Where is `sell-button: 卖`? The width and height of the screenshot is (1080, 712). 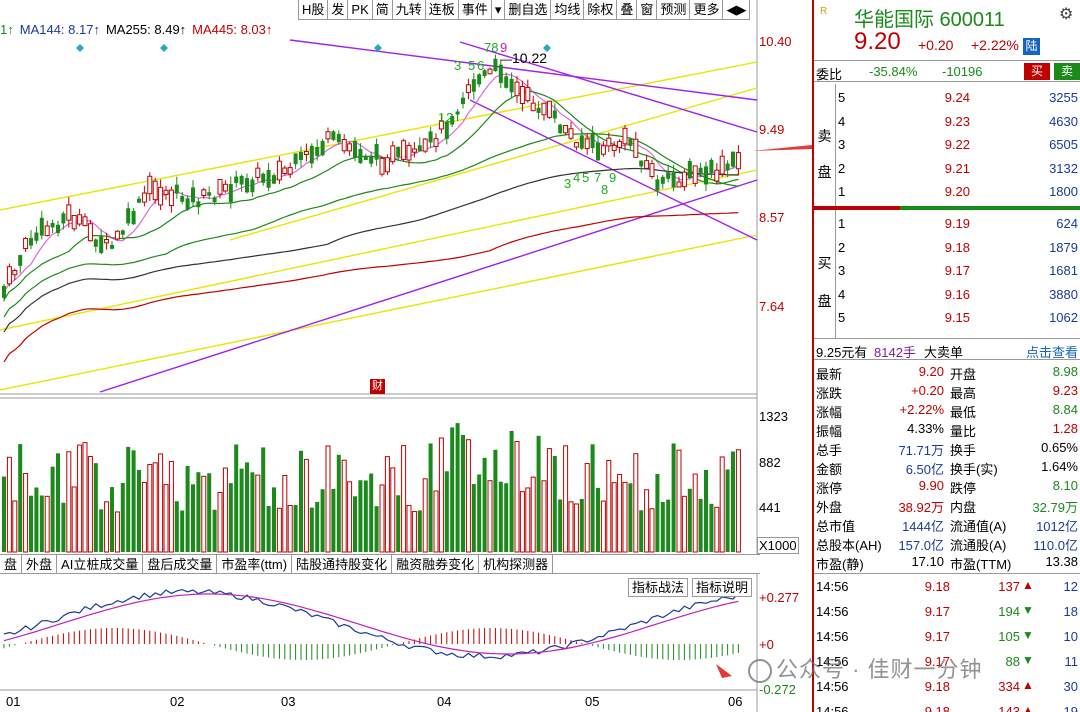 sell-button: 卖 is located at coordinates (1067, 71).